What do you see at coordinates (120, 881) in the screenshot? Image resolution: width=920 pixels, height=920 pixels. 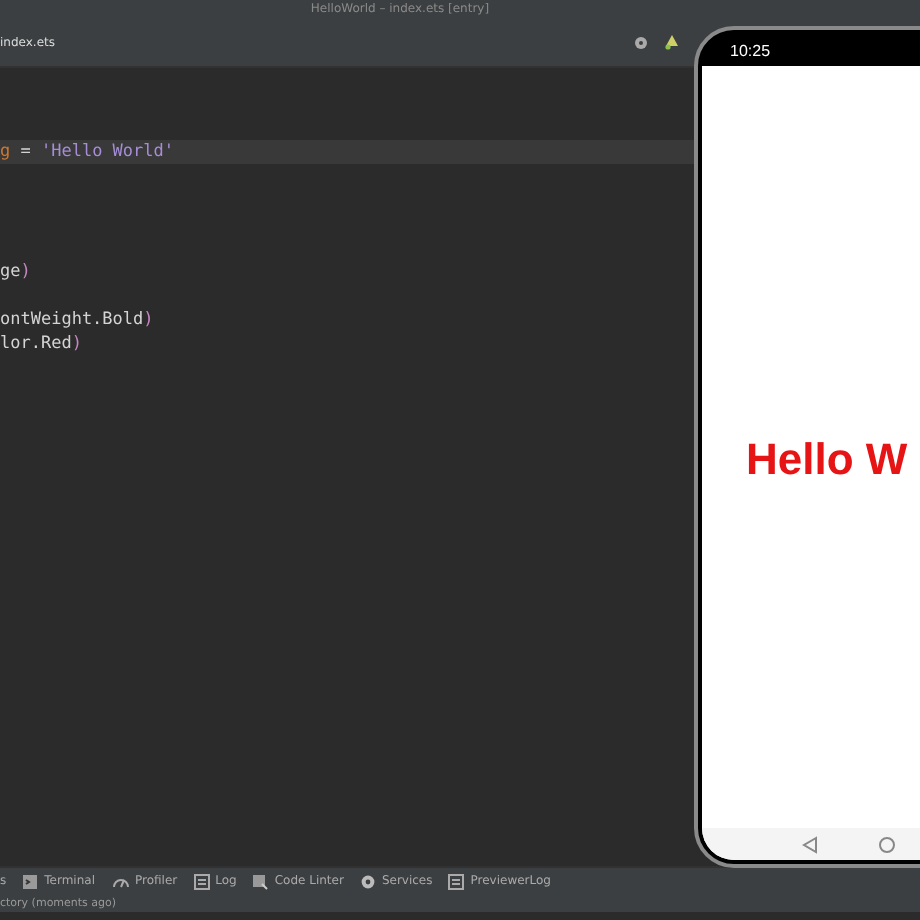 I see `gauge-icon` at bounding box center [120, 881].